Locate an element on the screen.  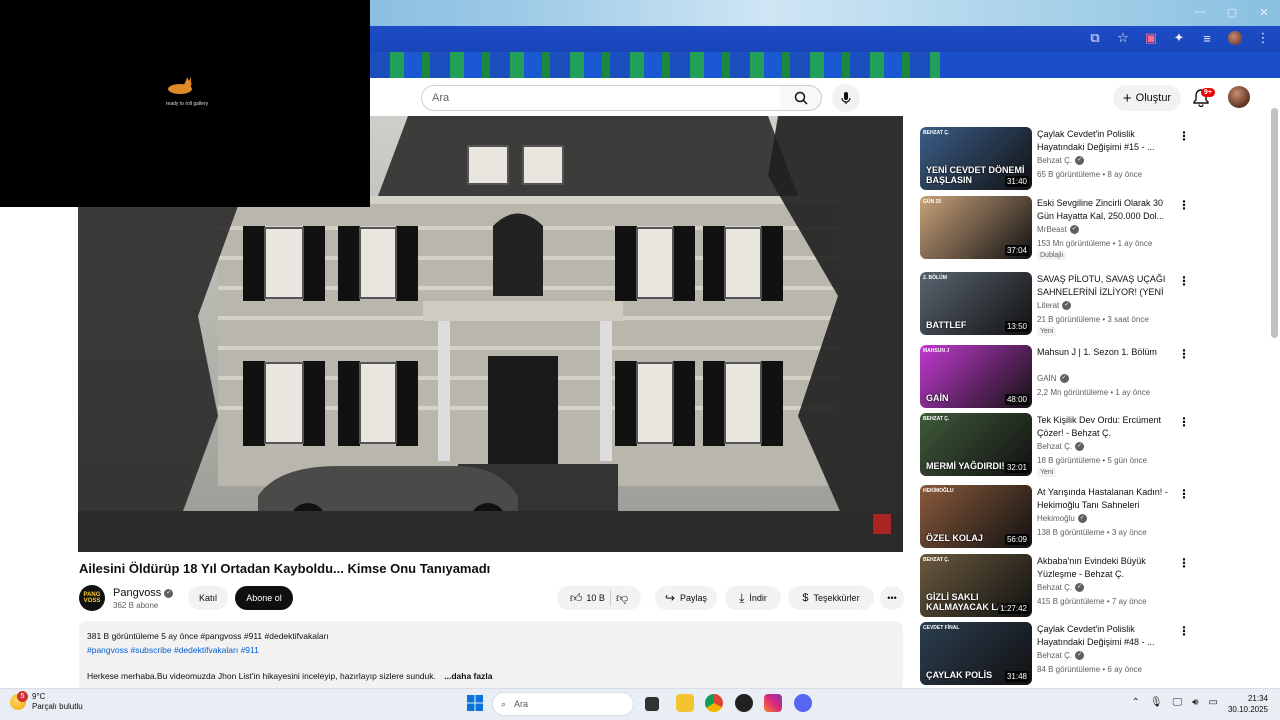
thanks-button: $ Teşekkürler is located at coordinates (831, 598).